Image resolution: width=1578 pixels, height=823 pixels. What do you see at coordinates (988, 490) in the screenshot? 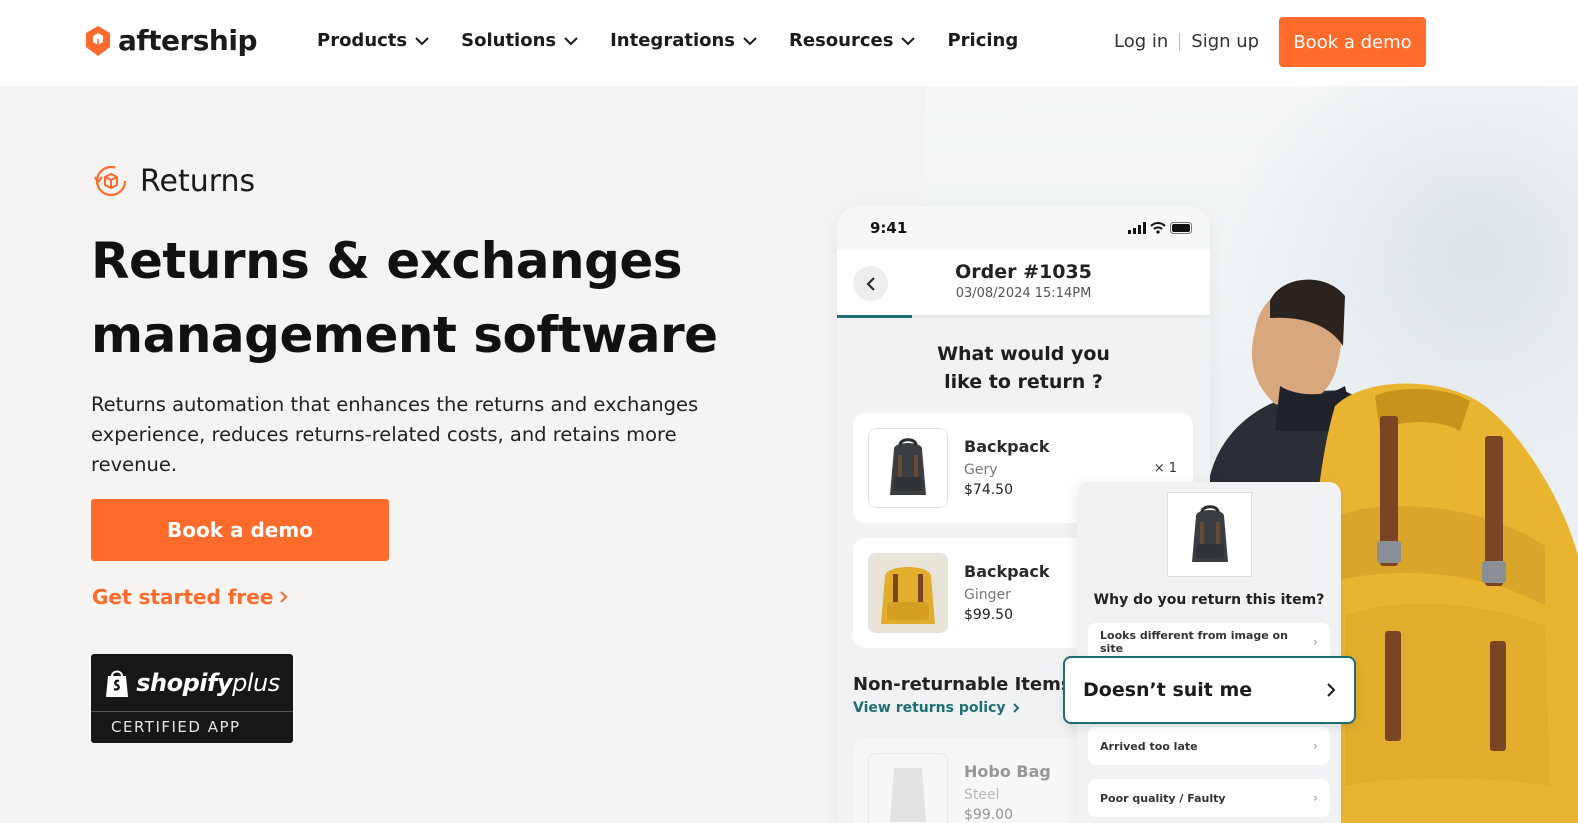
I see `item-price: $74.50` at bounding box center [988, 490].